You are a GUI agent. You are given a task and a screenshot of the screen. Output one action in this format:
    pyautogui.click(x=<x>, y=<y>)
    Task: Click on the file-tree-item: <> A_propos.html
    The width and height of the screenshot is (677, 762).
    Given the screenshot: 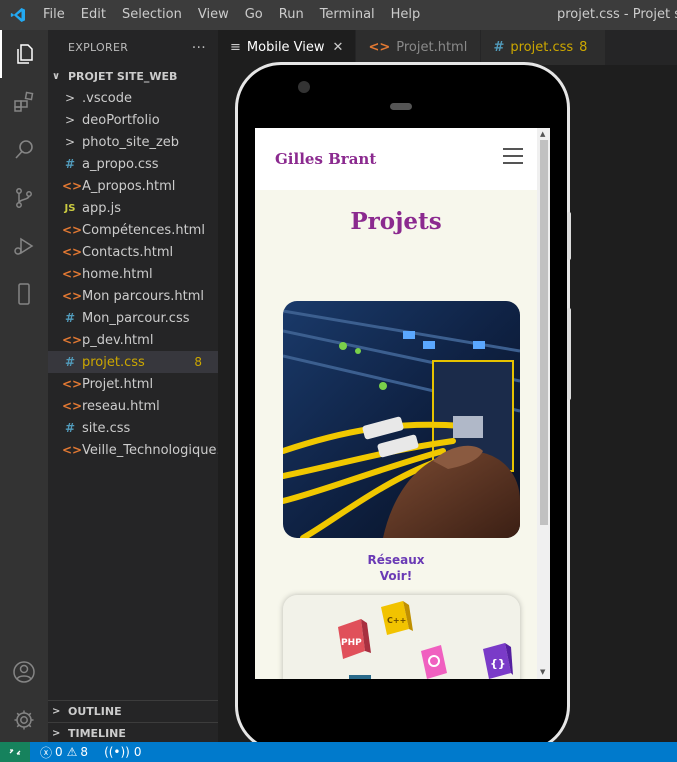 What is the action you would take?
    pyautogui.click(x=133, y=186)
    